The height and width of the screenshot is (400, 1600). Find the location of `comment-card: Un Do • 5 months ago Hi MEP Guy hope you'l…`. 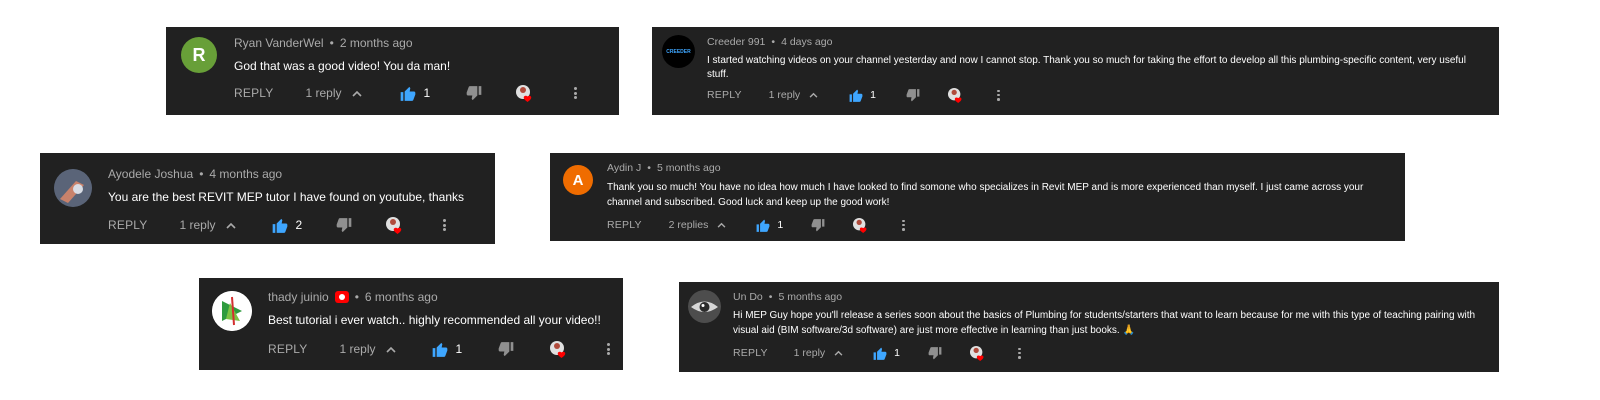

comment-card: Un Do • 5 months ago Hi MEP Guy hope you'l… is located at coordinates (1089, 327).